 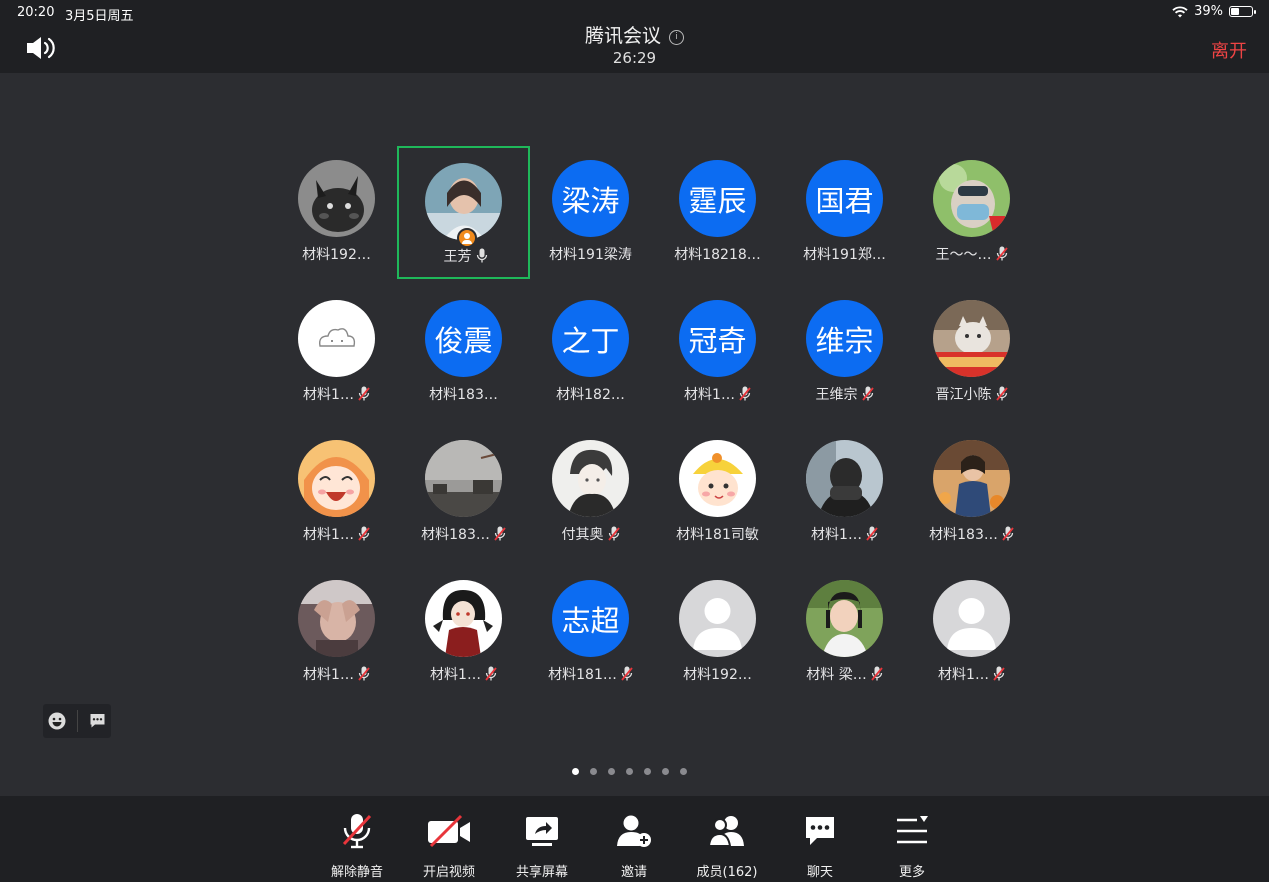 I want to click on members-label: 成员(162), so click(x=727, y=872).